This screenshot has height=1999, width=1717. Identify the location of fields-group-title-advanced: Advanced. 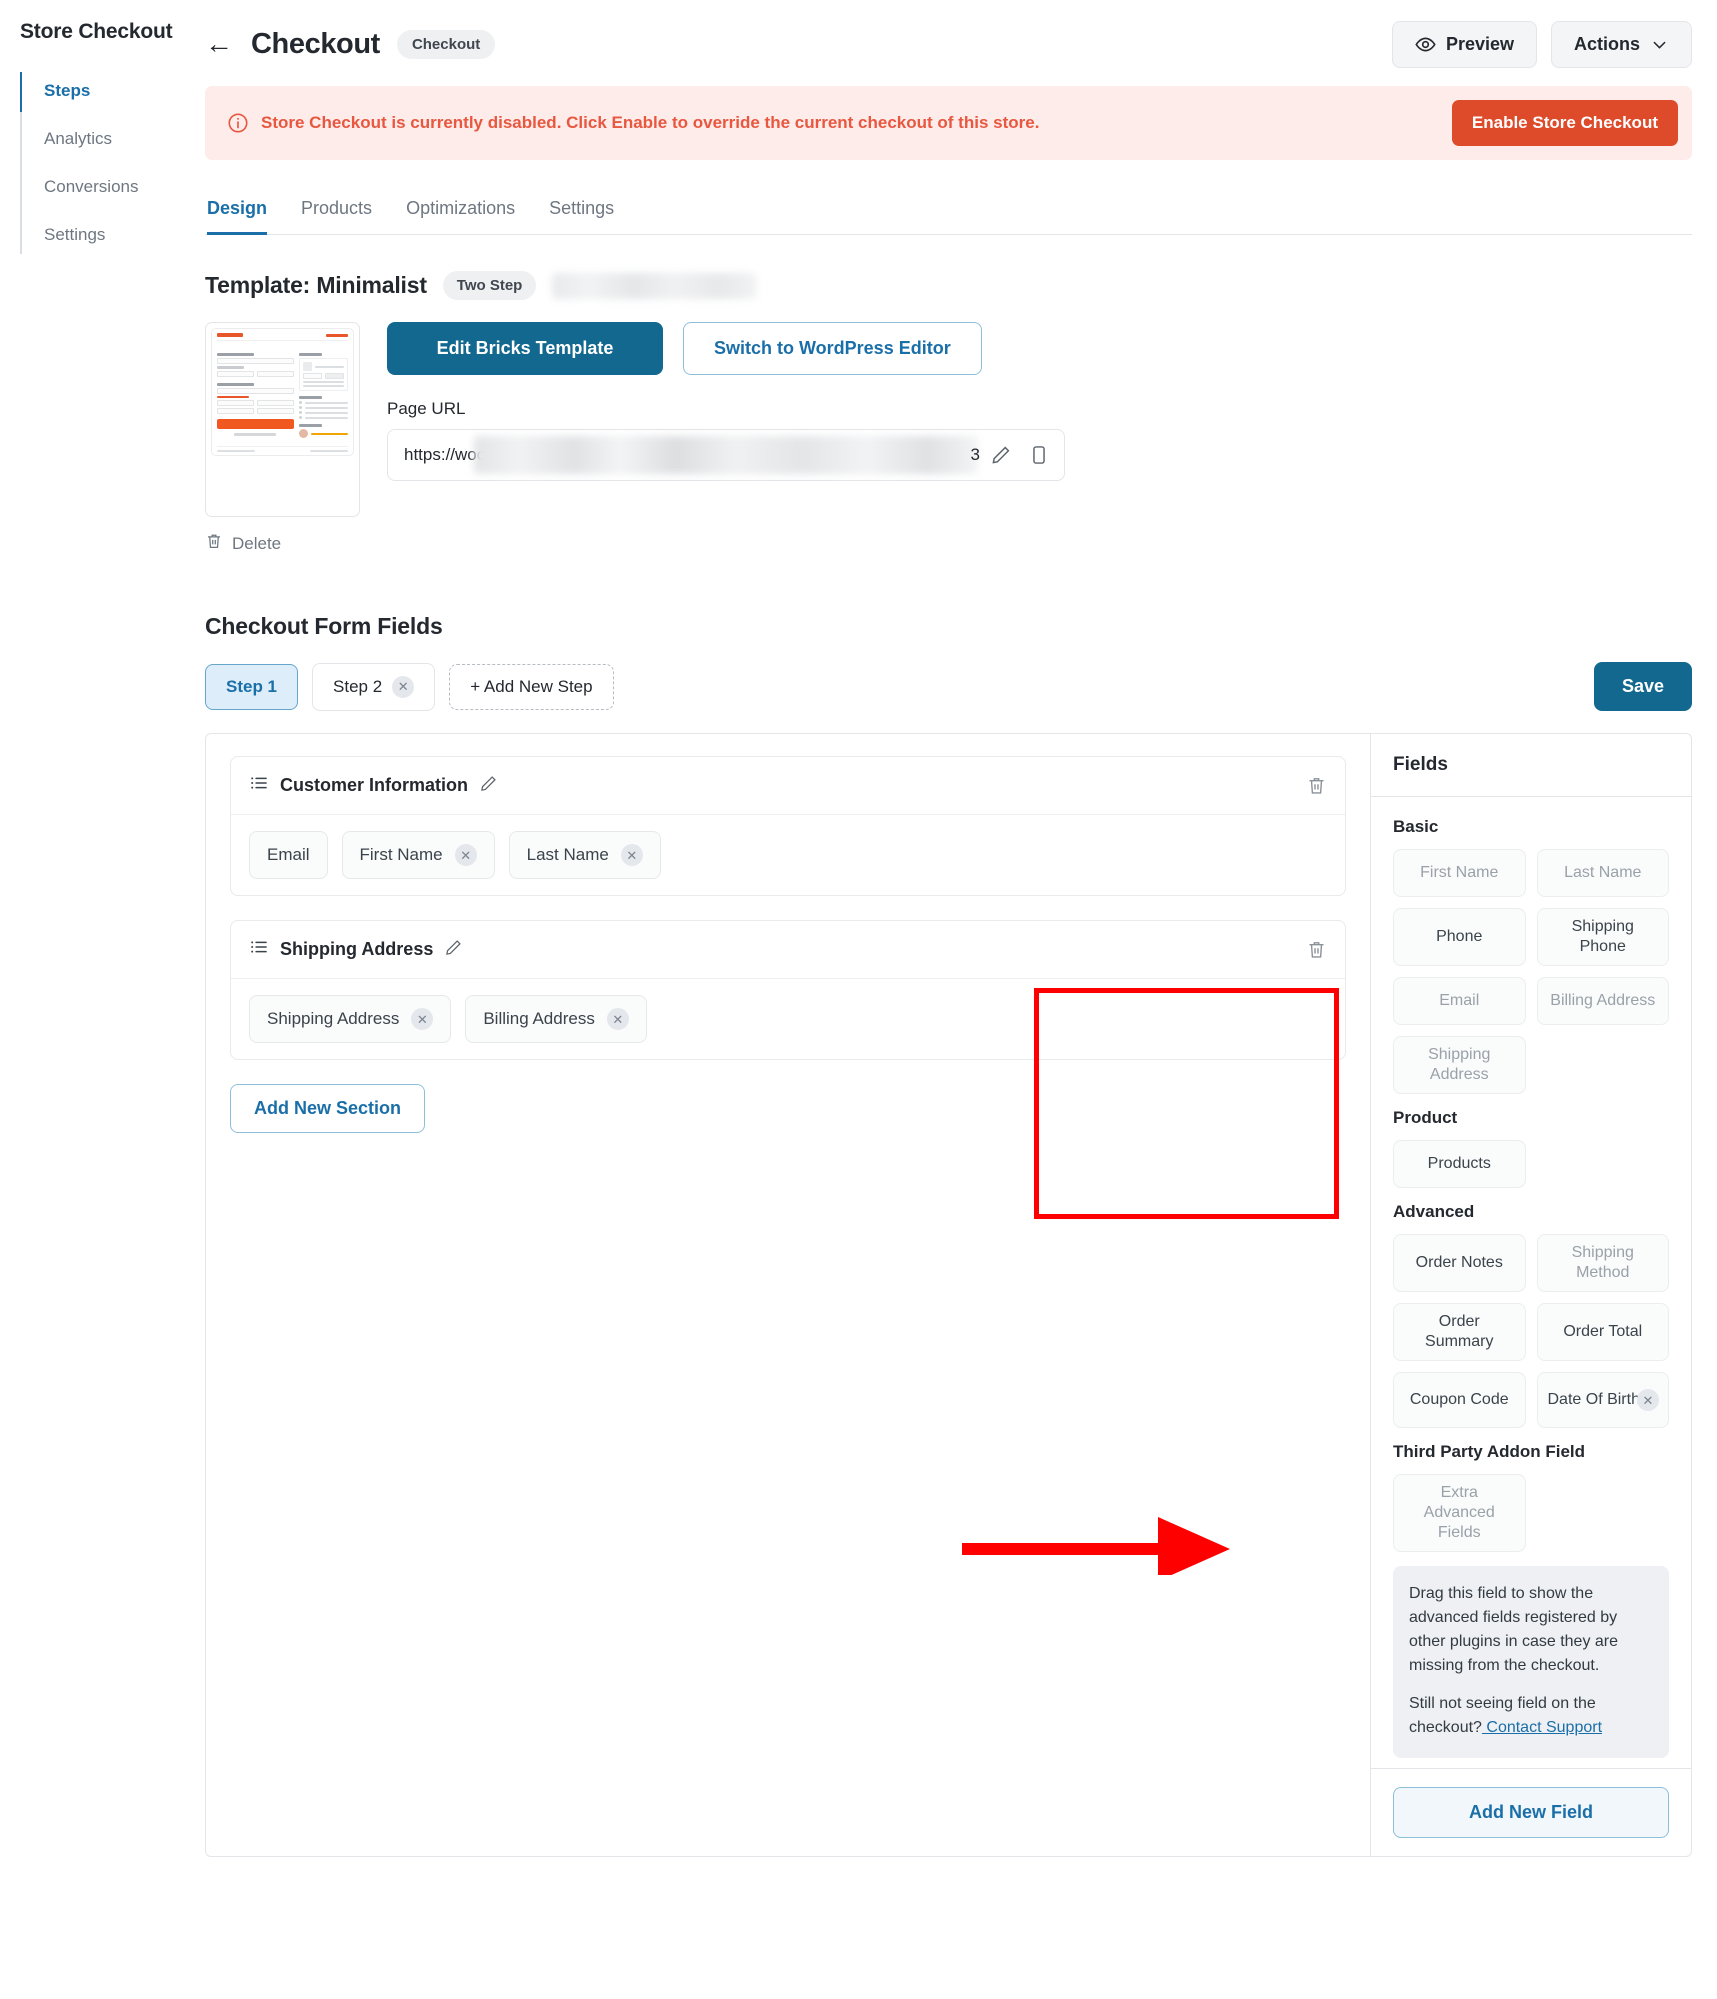
(1434, 1211).